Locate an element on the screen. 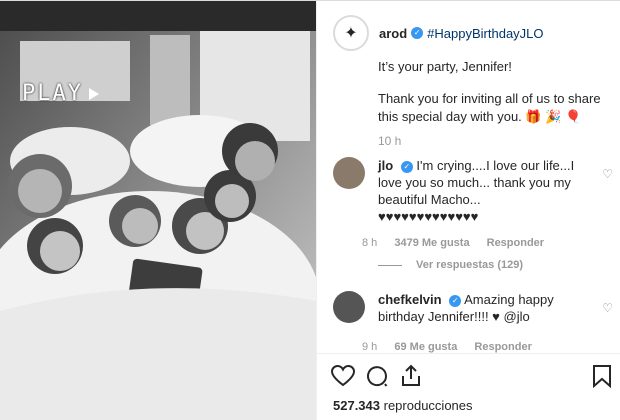 The width and height of the screenshot is (620, 420). bookmark-icon is located at coordinates (602, 378).